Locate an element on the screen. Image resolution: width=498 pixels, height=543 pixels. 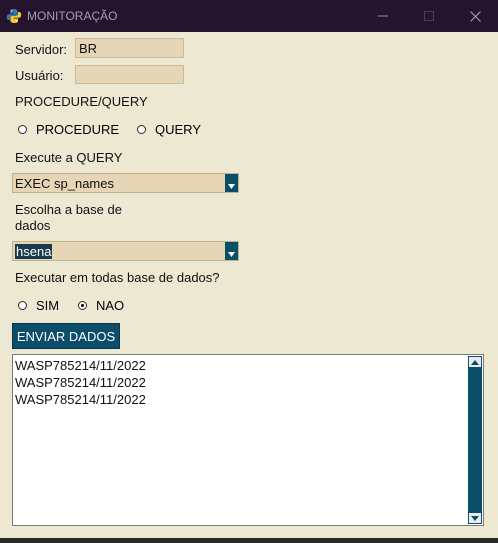
arrow-up-icon is located at coordinates (475, 362).